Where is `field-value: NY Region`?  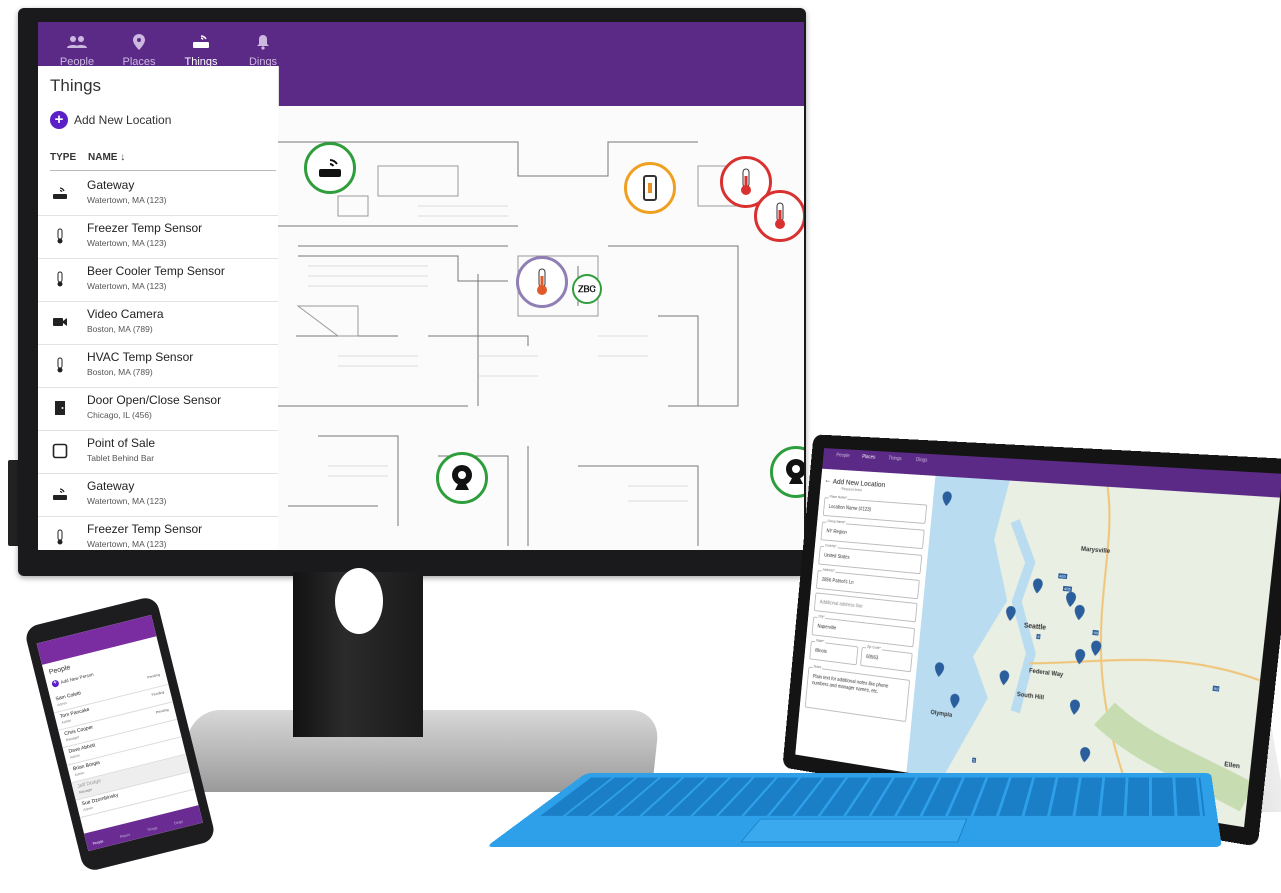
field-value: NY Region is located at coordinates (837, 532).